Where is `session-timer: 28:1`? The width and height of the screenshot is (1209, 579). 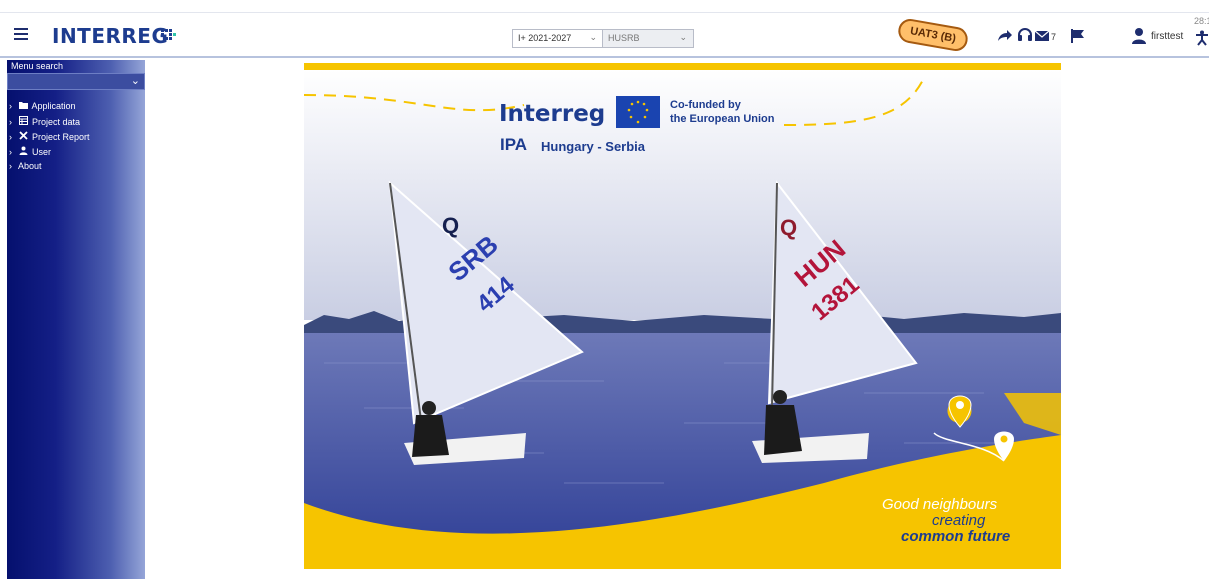 session-timer: 28:1 is located at coordinates (1201, 21).